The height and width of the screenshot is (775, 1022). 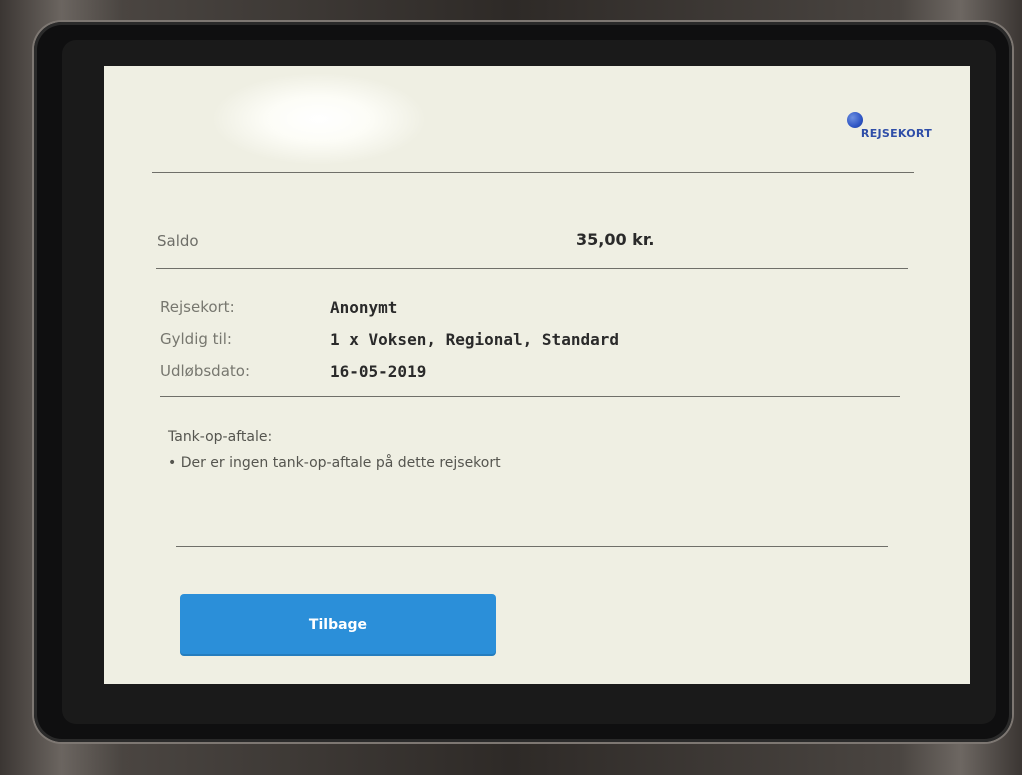 What do you see at coordinates (220, 437) in the screenshot?
I see `auto-topup-title: Tank-op-aftale:` at bounding box center [220, 437].